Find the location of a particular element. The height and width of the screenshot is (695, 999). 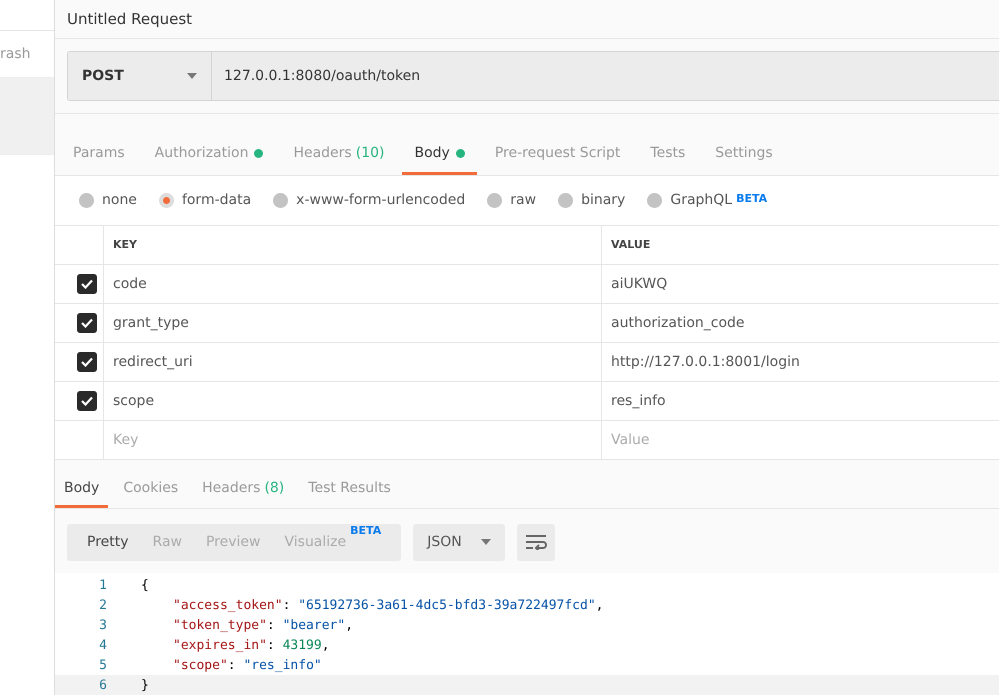

code-line: { is located at coordinates (145, 585).